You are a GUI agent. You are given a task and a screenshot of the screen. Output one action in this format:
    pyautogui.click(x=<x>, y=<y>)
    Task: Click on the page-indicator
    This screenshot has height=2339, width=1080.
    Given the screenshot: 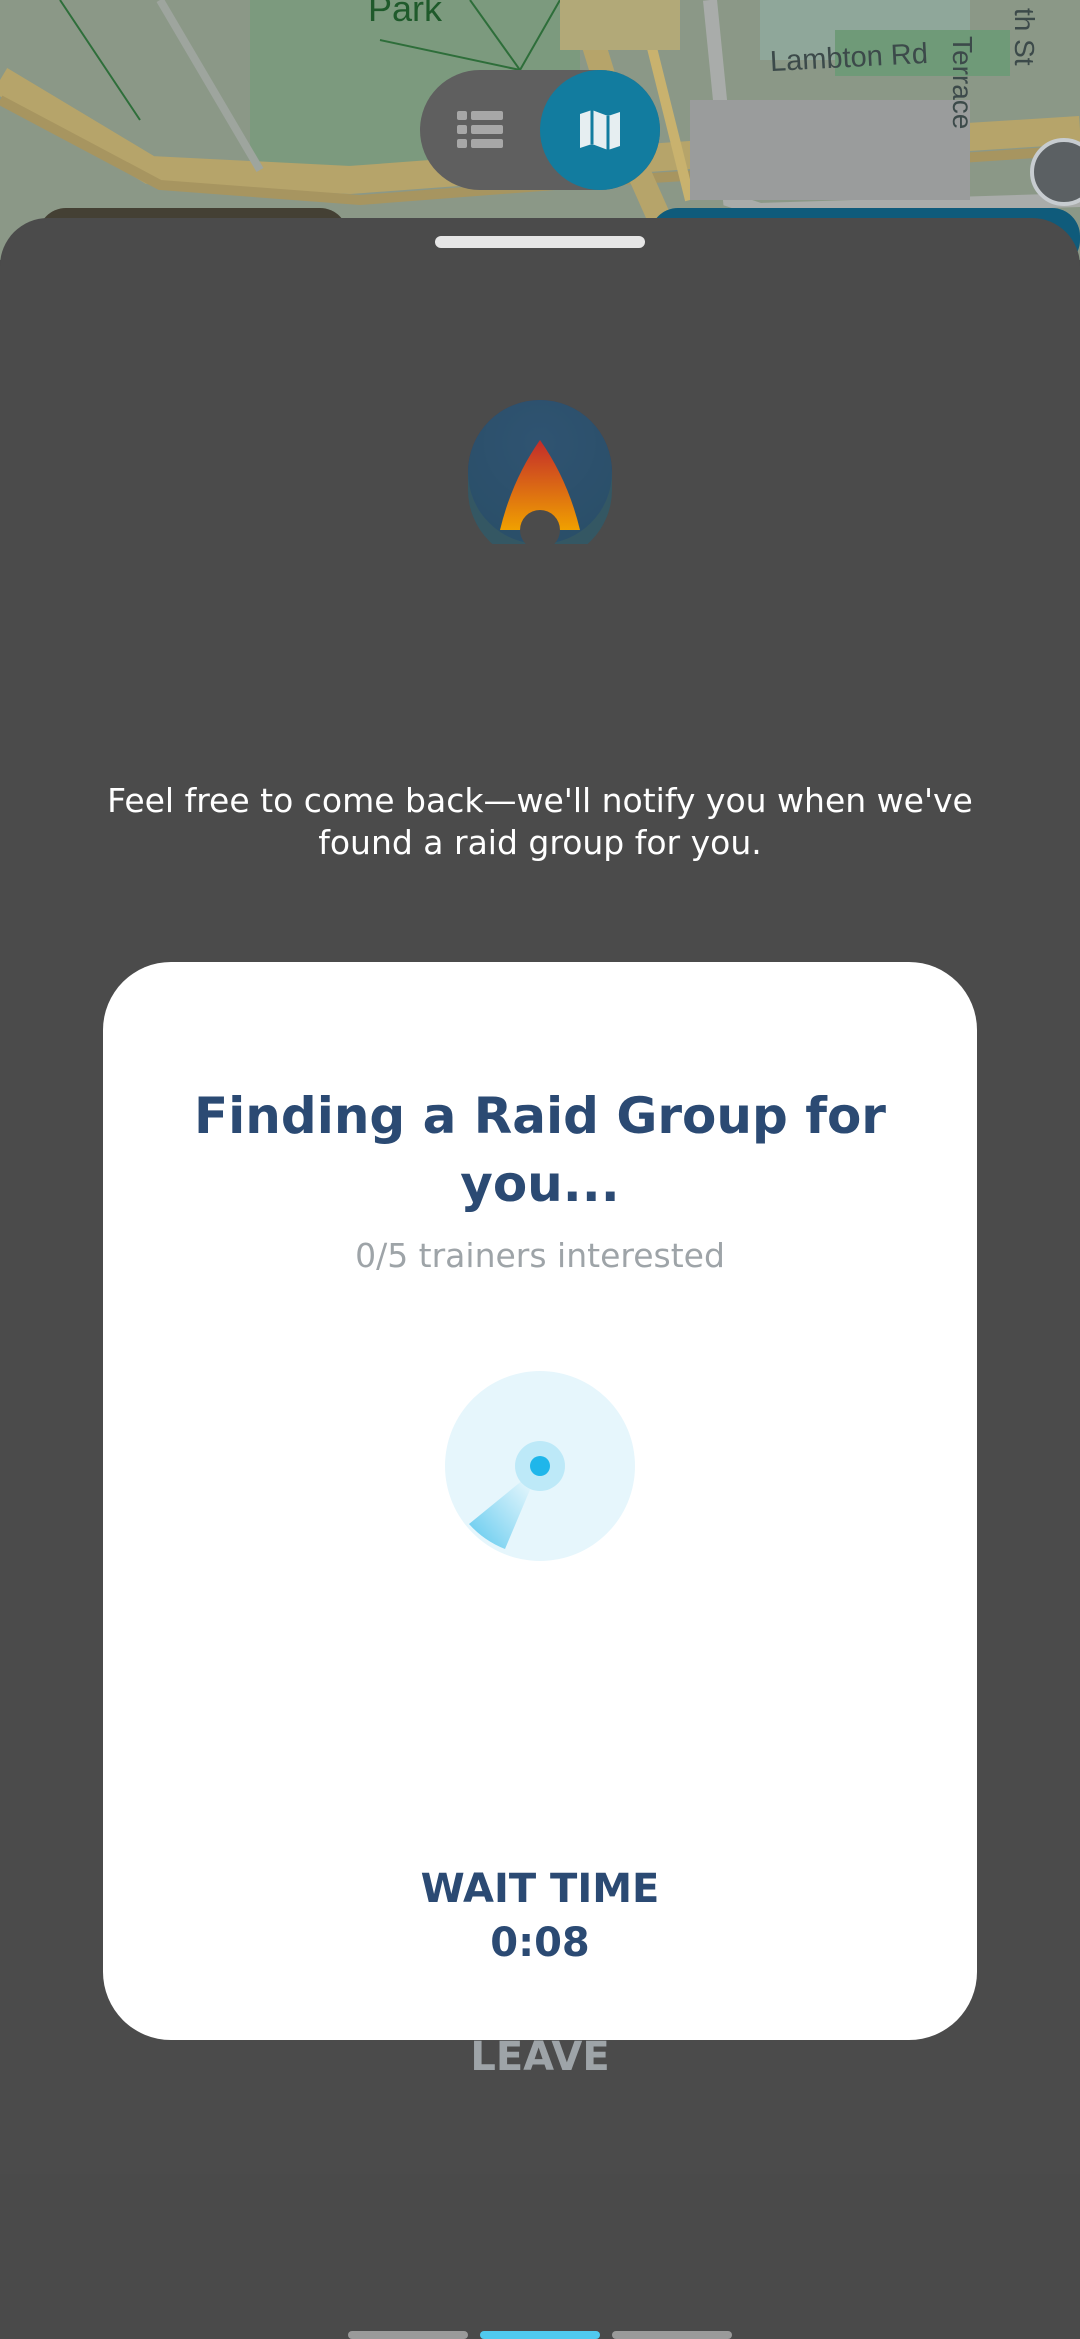 What is the action you would take?
    pyautogui.click(x=540, y=2335)
    